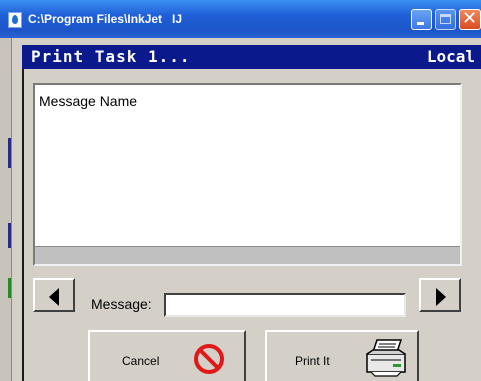 This screenshot has height=381, width=481. Describe the element at coordinates (312, 361) in the screenshot. I see `print-button-label: Print It` at that location.